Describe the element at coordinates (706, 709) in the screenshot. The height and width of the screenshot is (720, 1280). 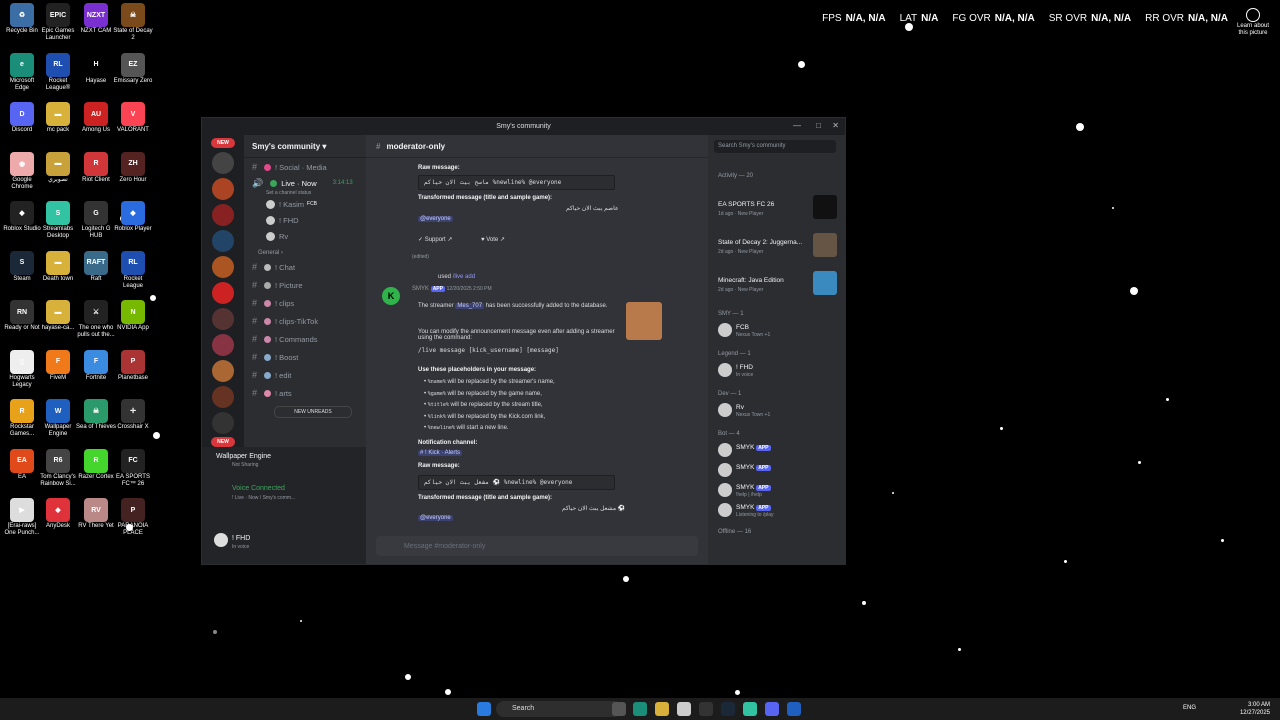
I see `app-icon` at that location.